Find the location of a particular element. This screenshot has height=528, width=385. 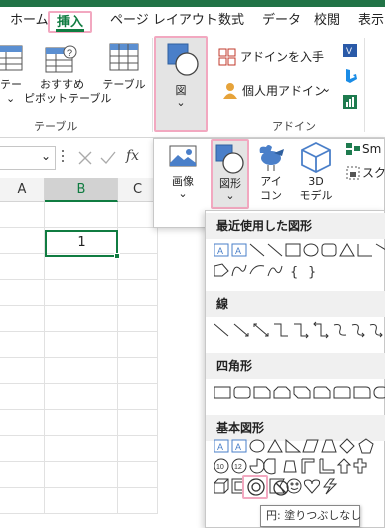

my-addins-button: 個人用アドイン ⌄ is located at coordinates (278, 91).